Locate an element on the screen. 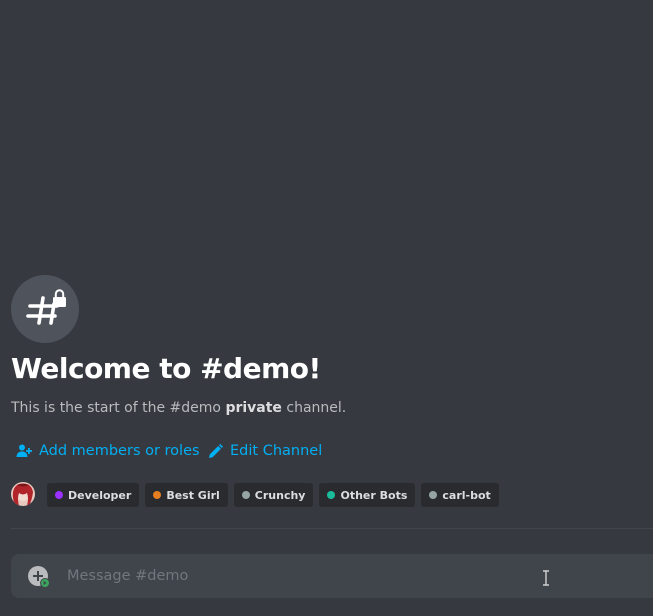 This screenshot has height=616, width=653. role-pill-developer: Developer is located at coordinates (93, 495).